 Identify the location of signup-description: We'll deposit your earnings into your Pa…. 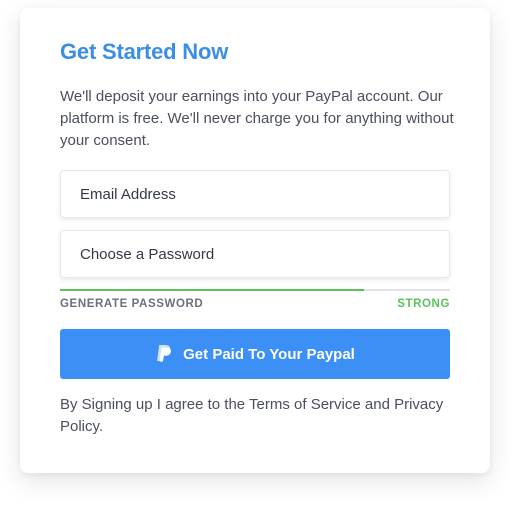
(257, 118).